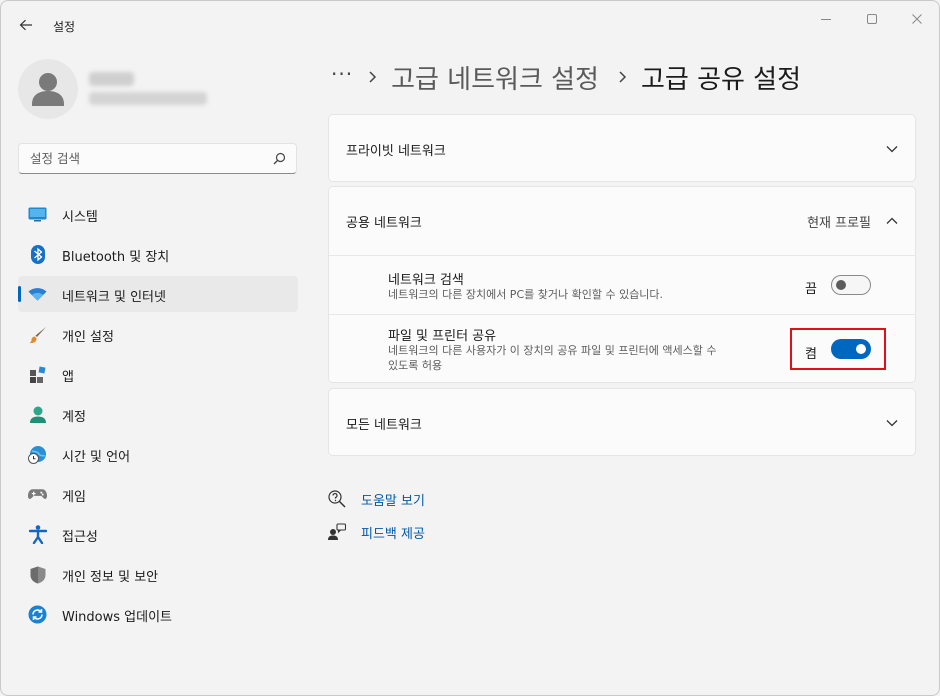  Describe the element at coordinates (158, 454) in the screenshot. I see `sidebar-item-time-language: 시간 및 언어` at that location.